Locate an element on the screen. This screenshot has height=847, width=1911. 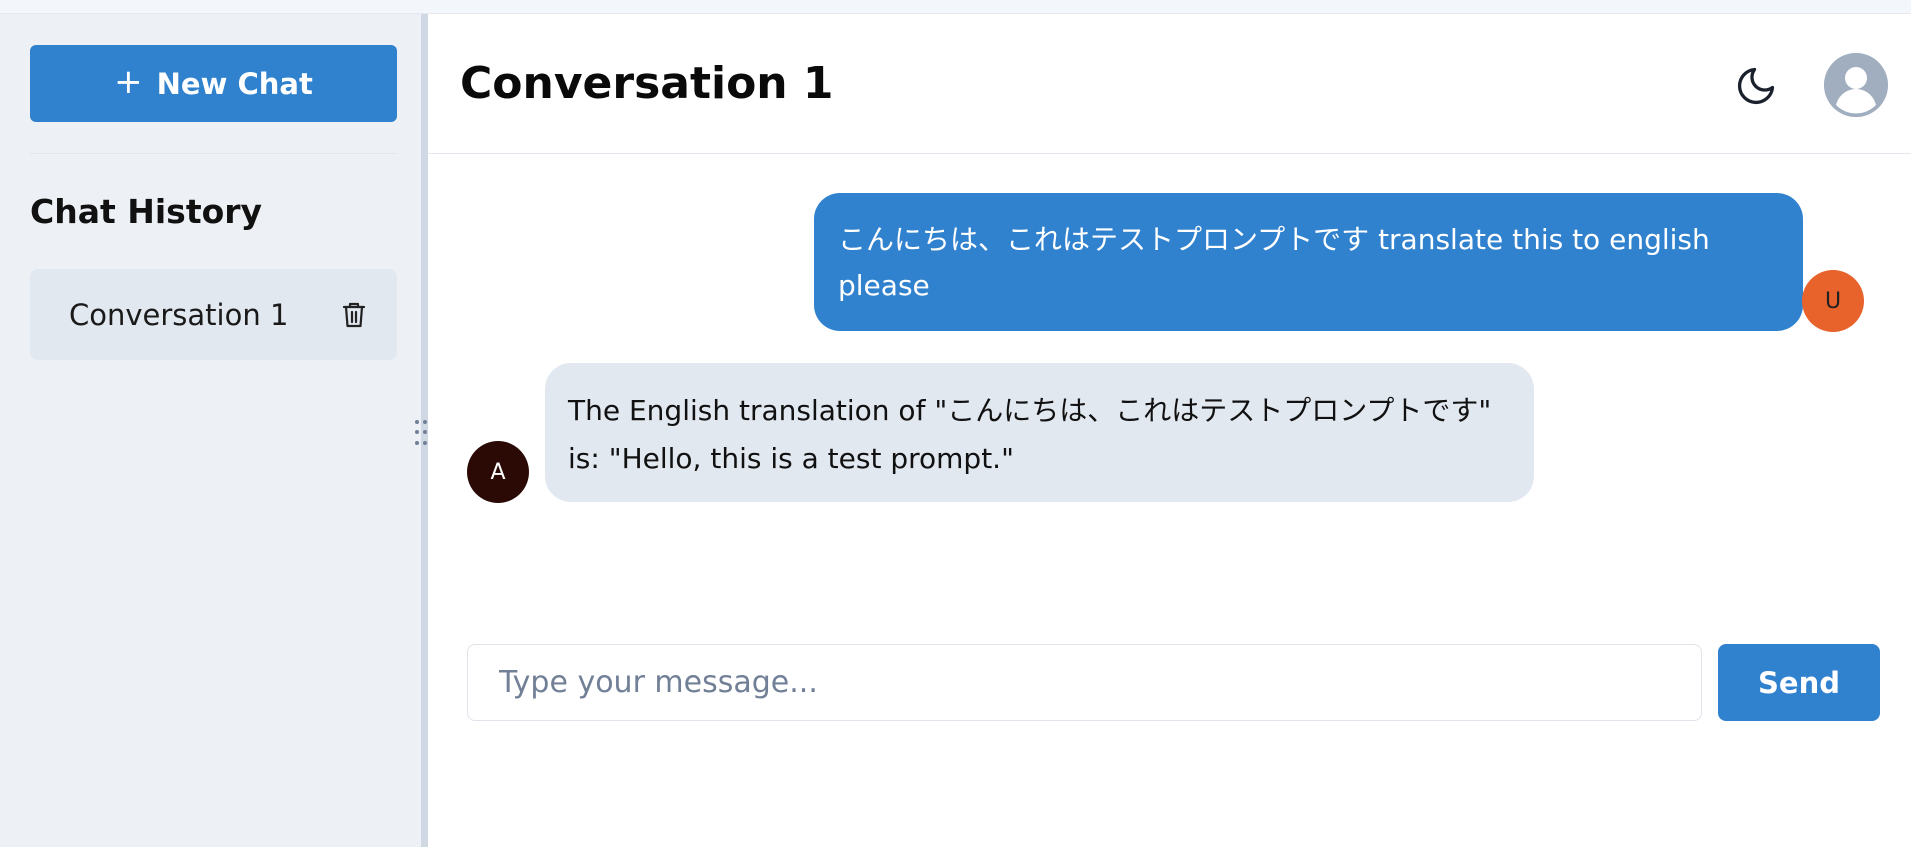
send-button: Send is located at coordinates (1799, 682).